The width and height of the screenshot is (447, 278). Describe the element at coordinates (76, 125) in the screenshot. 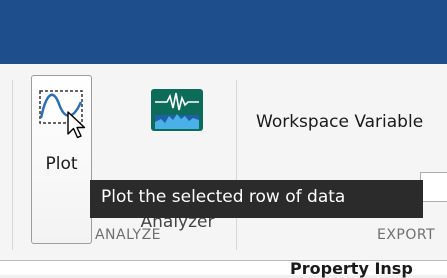

I see `mouse-pointer-icon` at that location.